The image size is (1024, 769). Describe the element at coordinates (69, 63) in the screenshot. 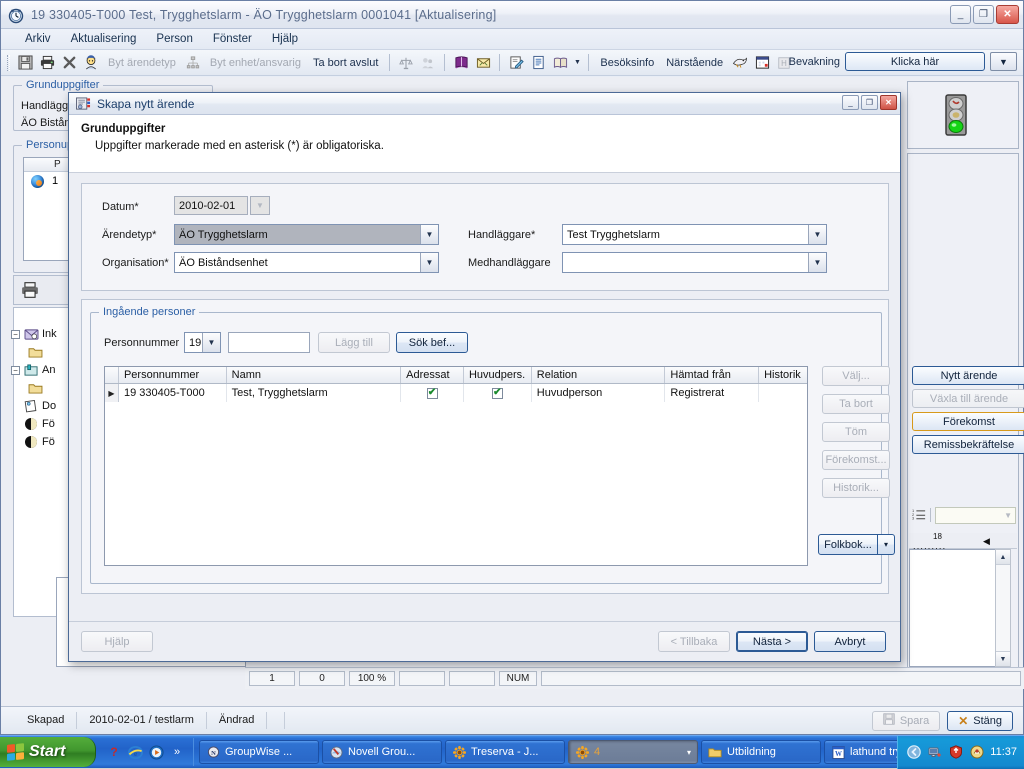

I see `delete-icon` at that location.